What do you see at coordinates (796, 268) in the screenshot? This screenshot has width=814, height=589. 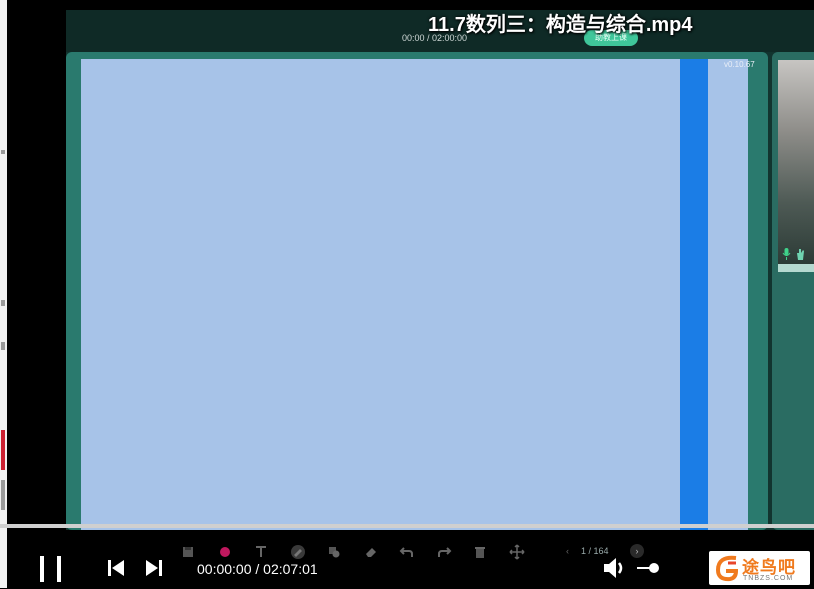 I see `camera-strip` at bounding box center [796, 268].